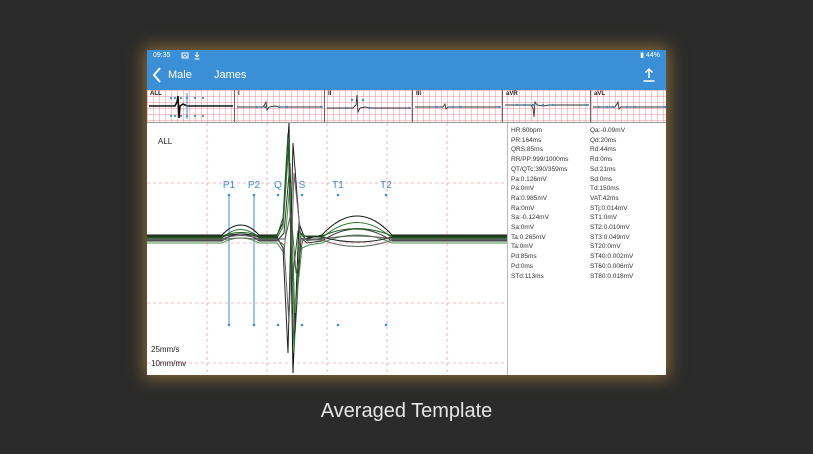 This screenshot has height=454, width=813. Describe the element at coordinates (406, 76) in the screenshot. I see `app-bar: Male James` at that location.